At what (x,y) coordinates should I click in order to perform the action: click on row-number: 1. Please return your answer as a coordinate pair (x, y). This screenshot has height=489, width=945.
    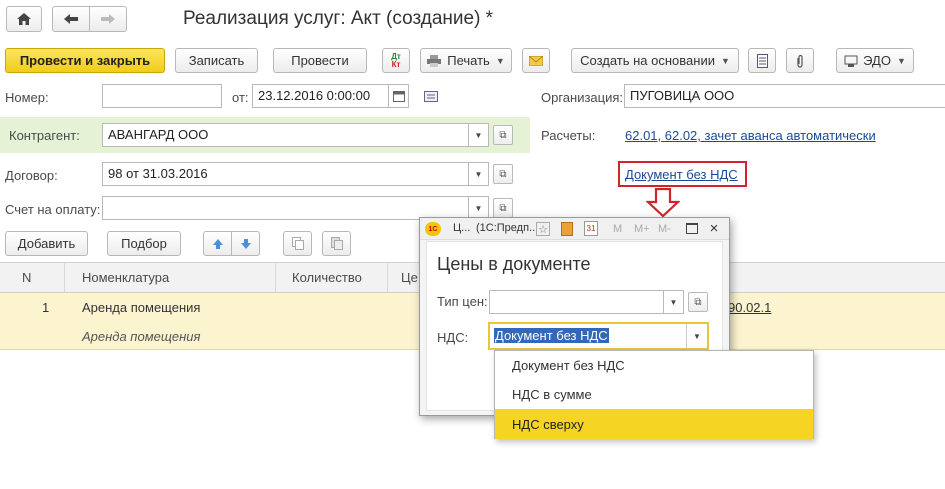
    Looking at the image, I should click on (46, 307).